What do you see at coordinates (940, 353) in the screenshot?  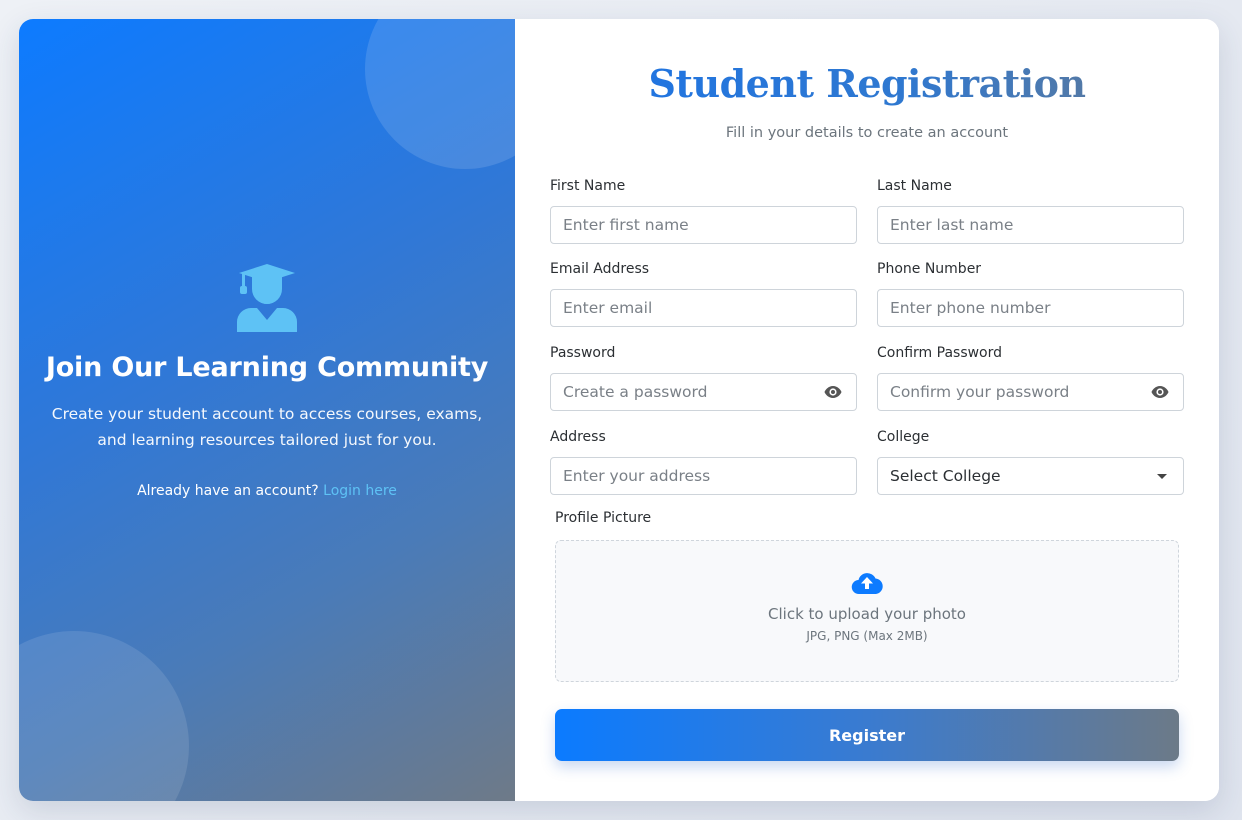 I see `confirm-password-label: Confirm Password` at bounding box center [940, 353].